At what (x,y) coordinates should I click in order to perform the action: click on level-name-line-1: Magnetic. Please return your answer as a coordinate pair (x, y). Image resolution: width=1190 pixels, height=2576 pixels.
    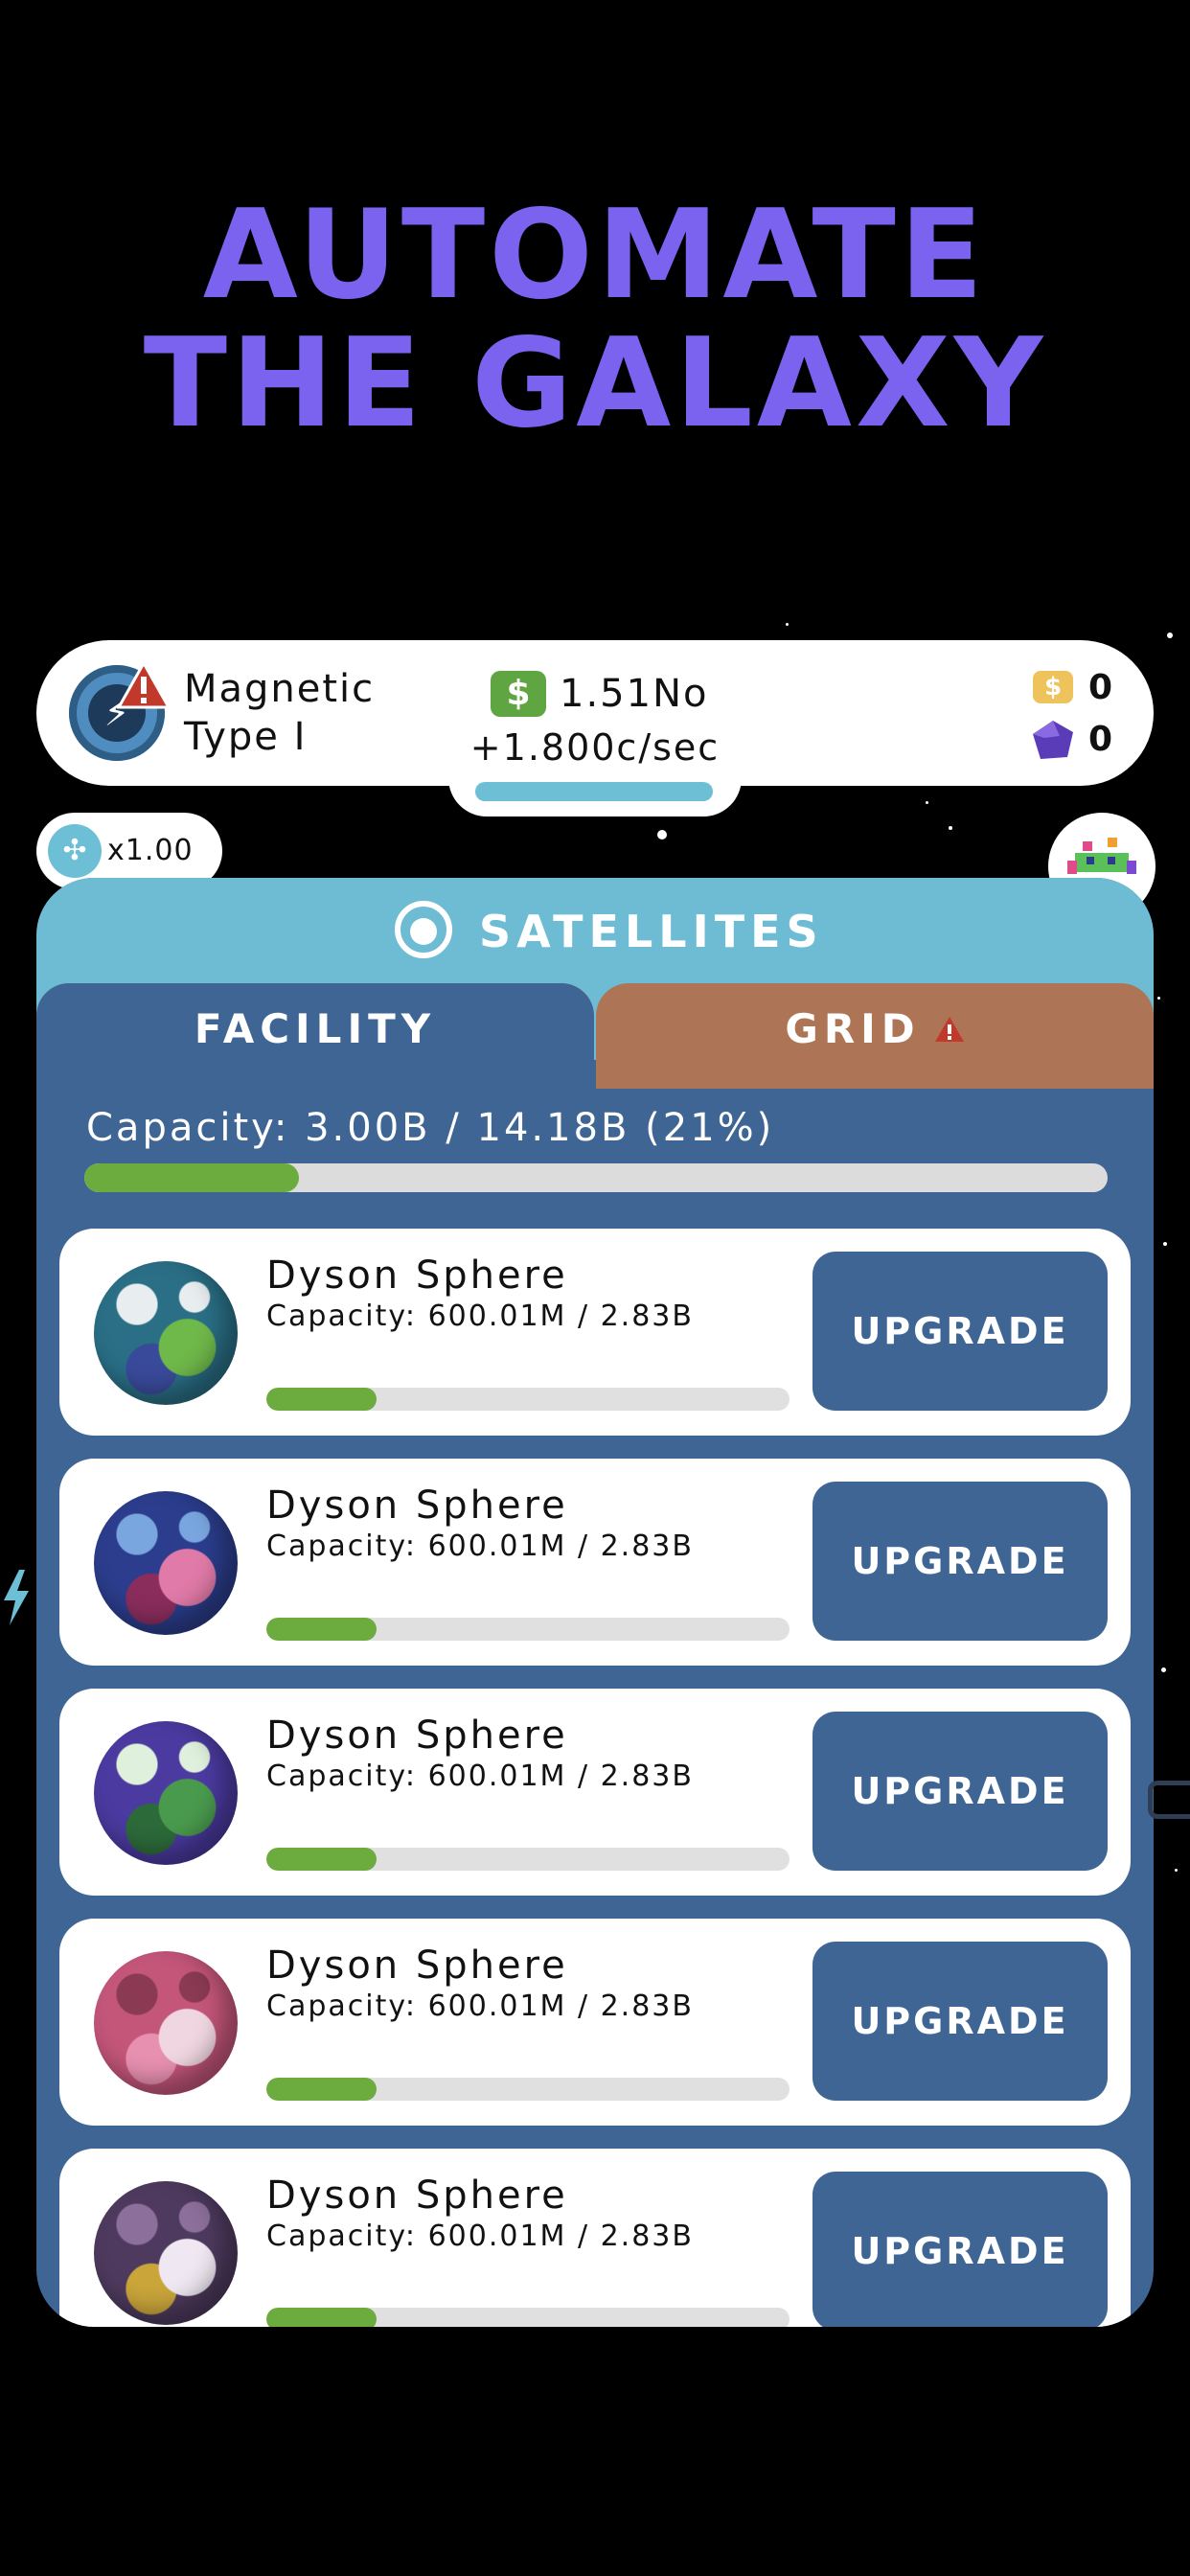
    Looking at the image, I should click on (280, 689).